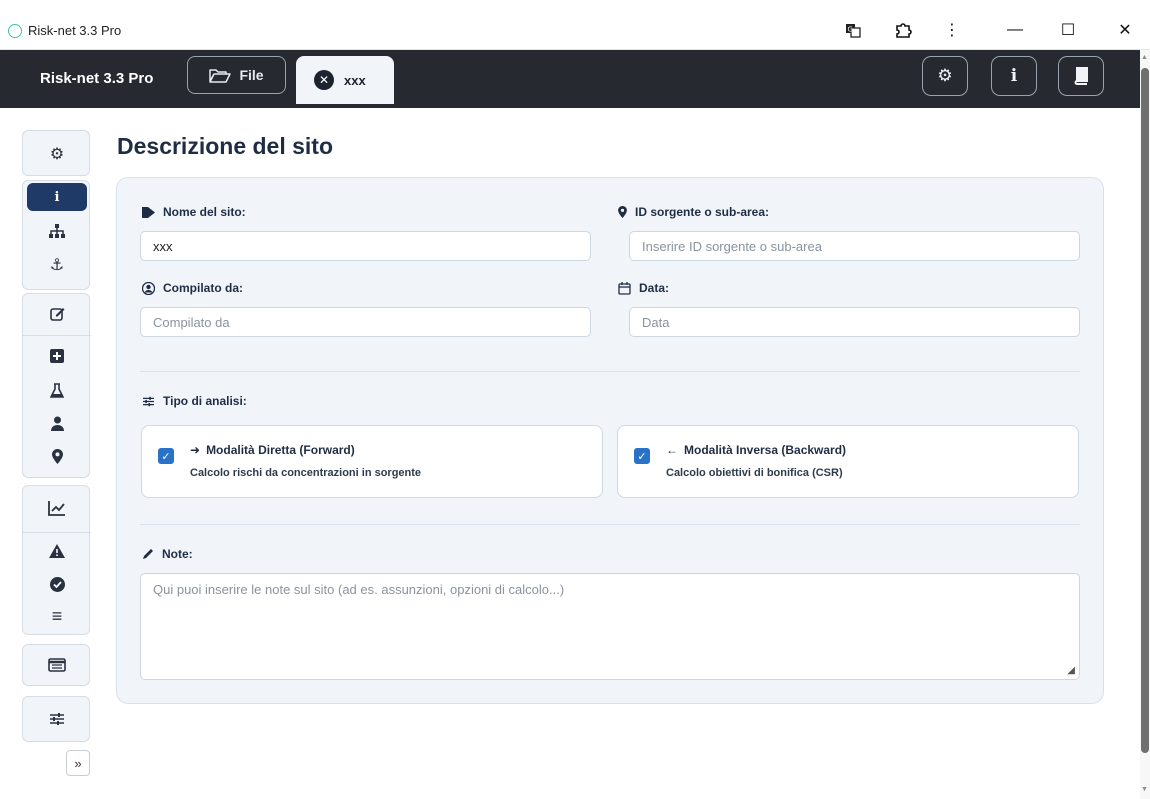 Image resolution: width=1150 pixels, height=799 pixels. What do you see at coordinates (575, 25) in the screenshot?
I see `window-titlebar: Risk-net 3.3 Pro G ⋮ — ☐ ✕` at bounding box center [575, 25].